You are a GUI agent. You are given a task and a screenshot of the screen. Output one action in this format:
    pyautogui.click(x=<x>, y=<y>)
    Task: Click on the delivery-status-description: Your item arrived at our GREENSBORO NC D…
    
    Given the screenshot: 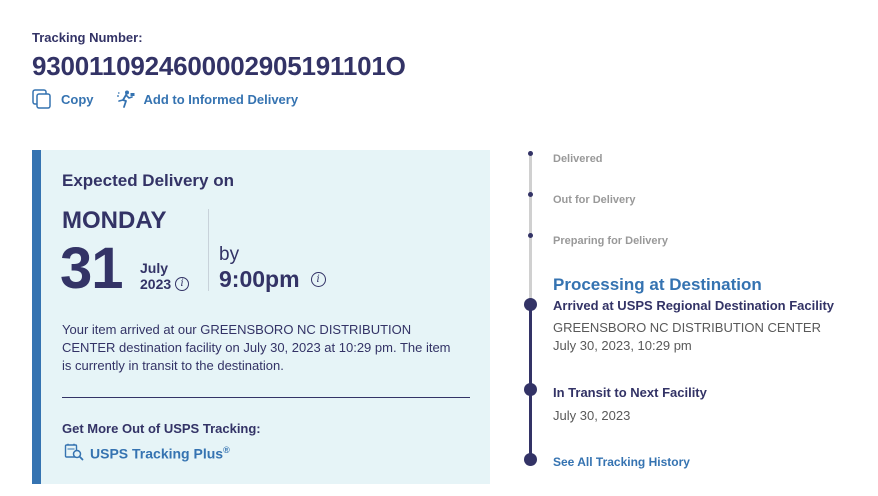 What is the action you would take?
    pyautogui.click(x=256, y=347)
    